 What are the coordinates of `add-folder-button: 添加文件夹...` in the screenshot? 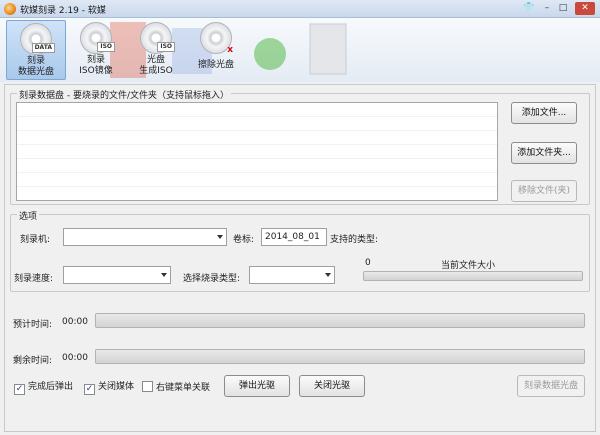 It's located at (544, 153).